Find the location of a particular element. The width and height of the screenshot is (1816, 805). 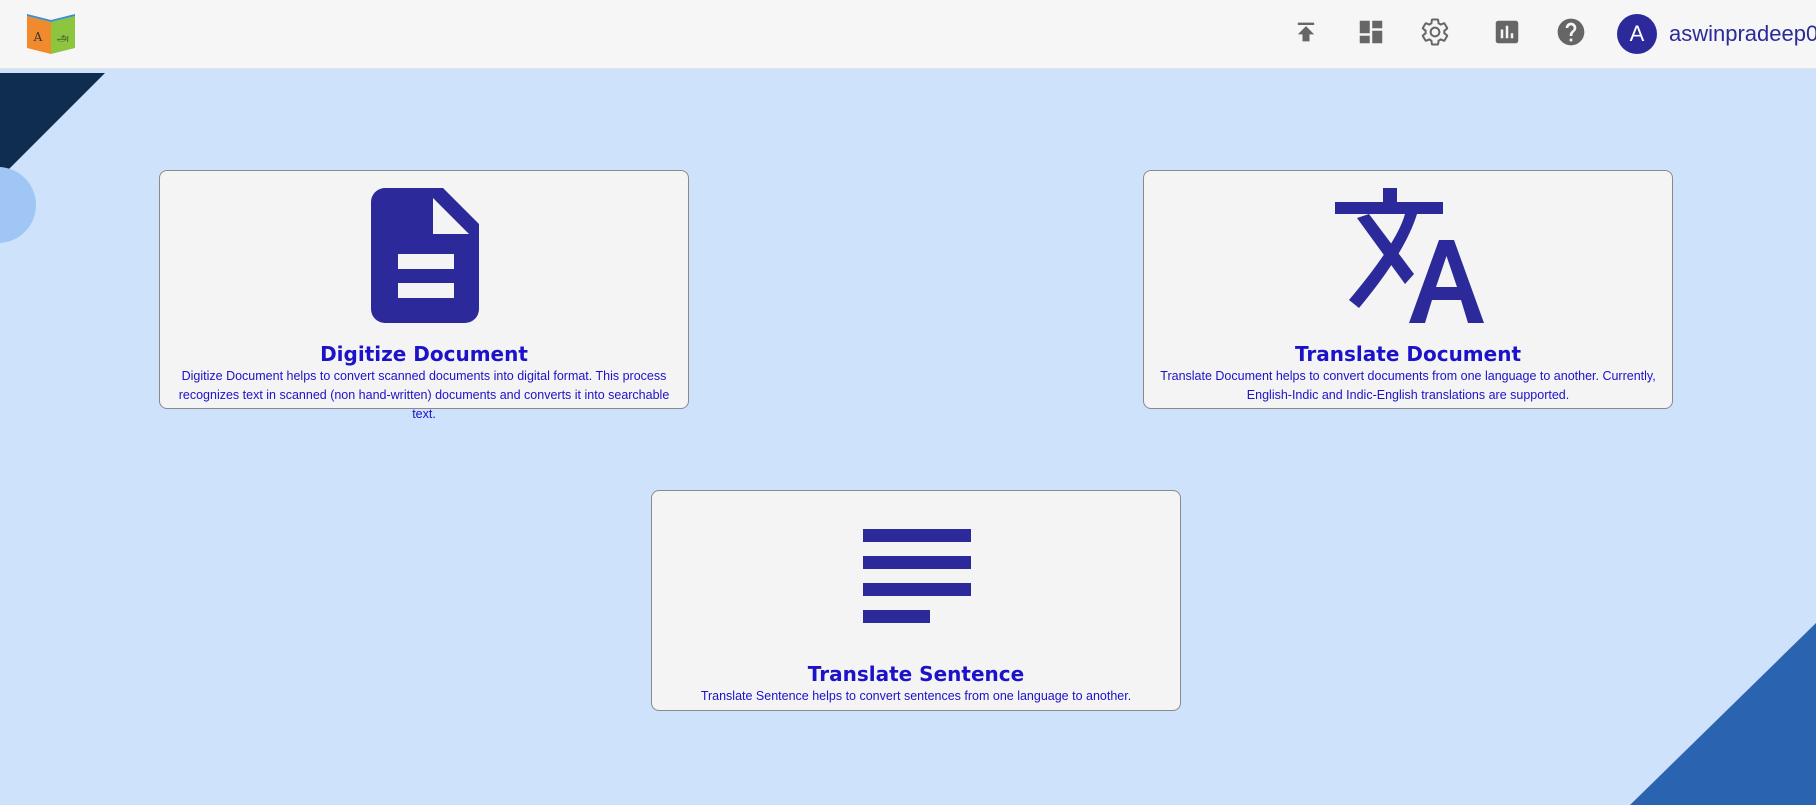

analytics-button is located at coordinates (1507, 34).